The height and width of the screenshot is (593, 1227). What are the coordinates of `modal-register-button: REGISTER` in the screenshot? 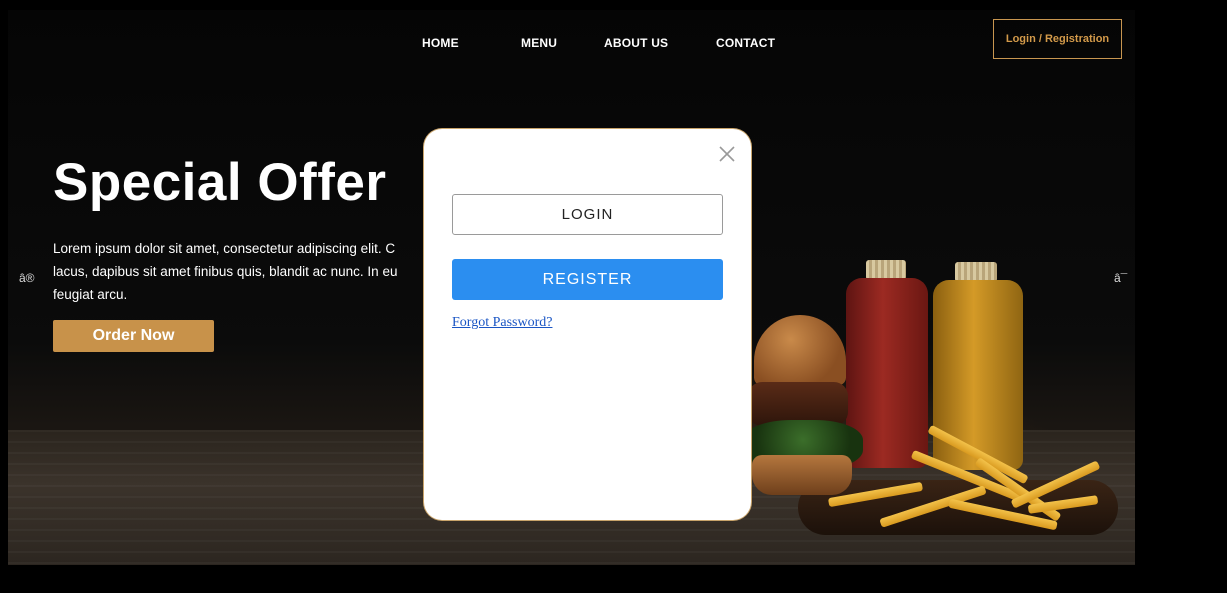 It's located at (587, 279).